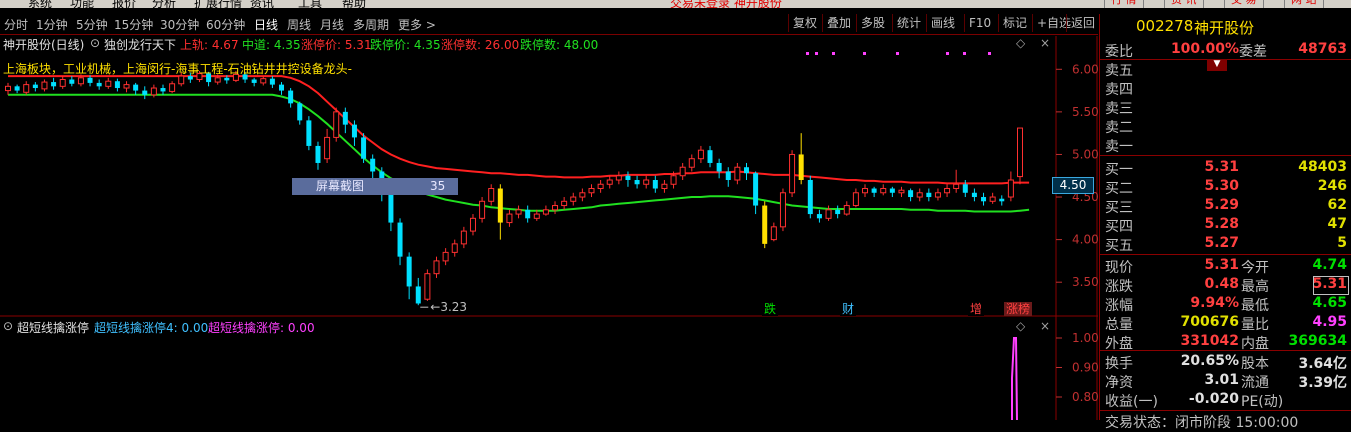  Describe the element at coordinates (1124, 4) in the screenshot. I see `top-nav-button-0: 行 情` at that location.